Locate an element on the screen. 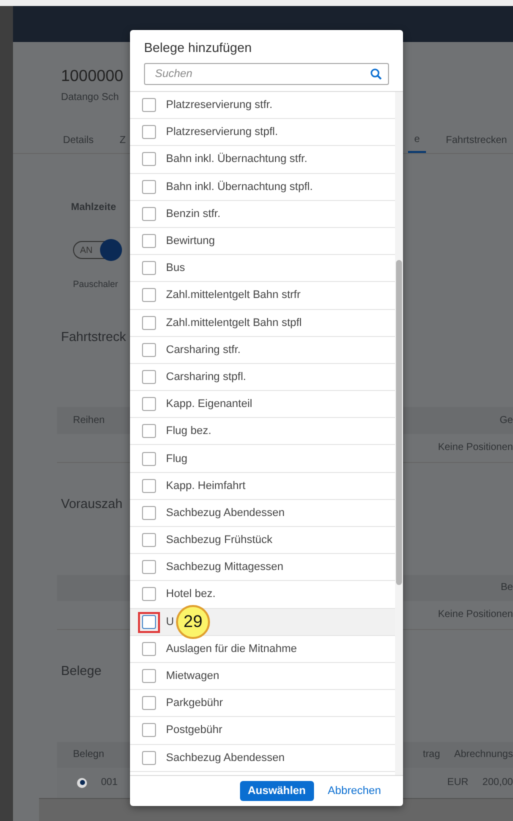 The width and height of the screenshot is (513, 821). list-item: Zahl.mittelentgelt Bahn strfr is located at coordinates (262, 296).